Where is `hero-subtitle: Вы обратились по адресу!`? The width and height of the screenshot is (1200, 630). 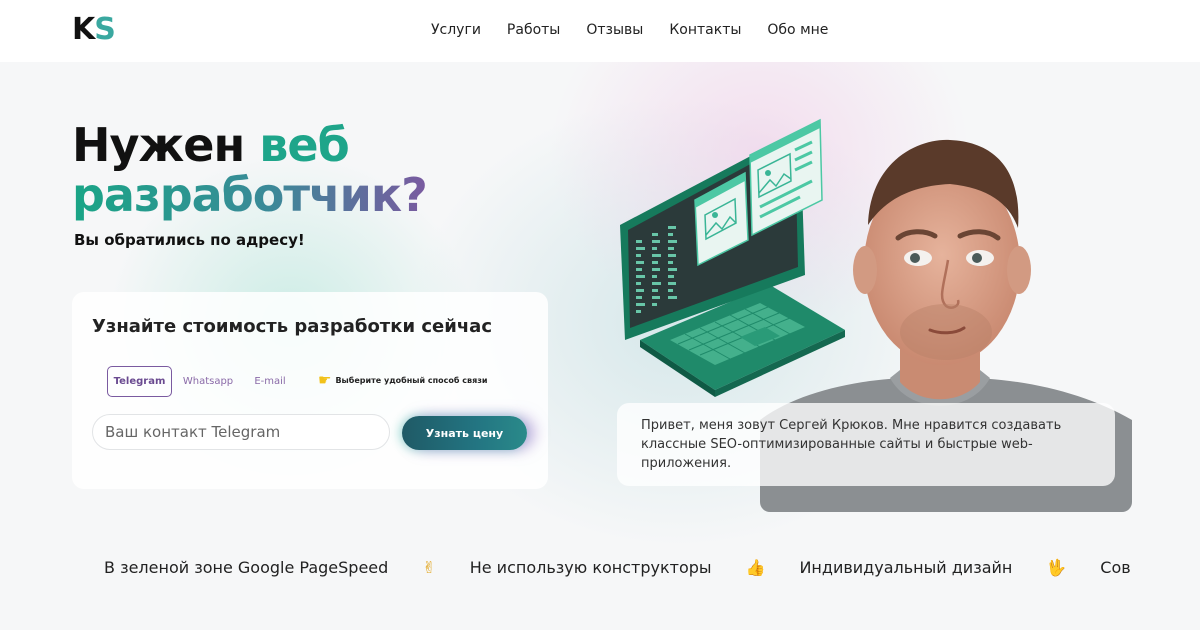
hero-subtitle: Вы обратились по адресу! is located at coordinates (189, 240).